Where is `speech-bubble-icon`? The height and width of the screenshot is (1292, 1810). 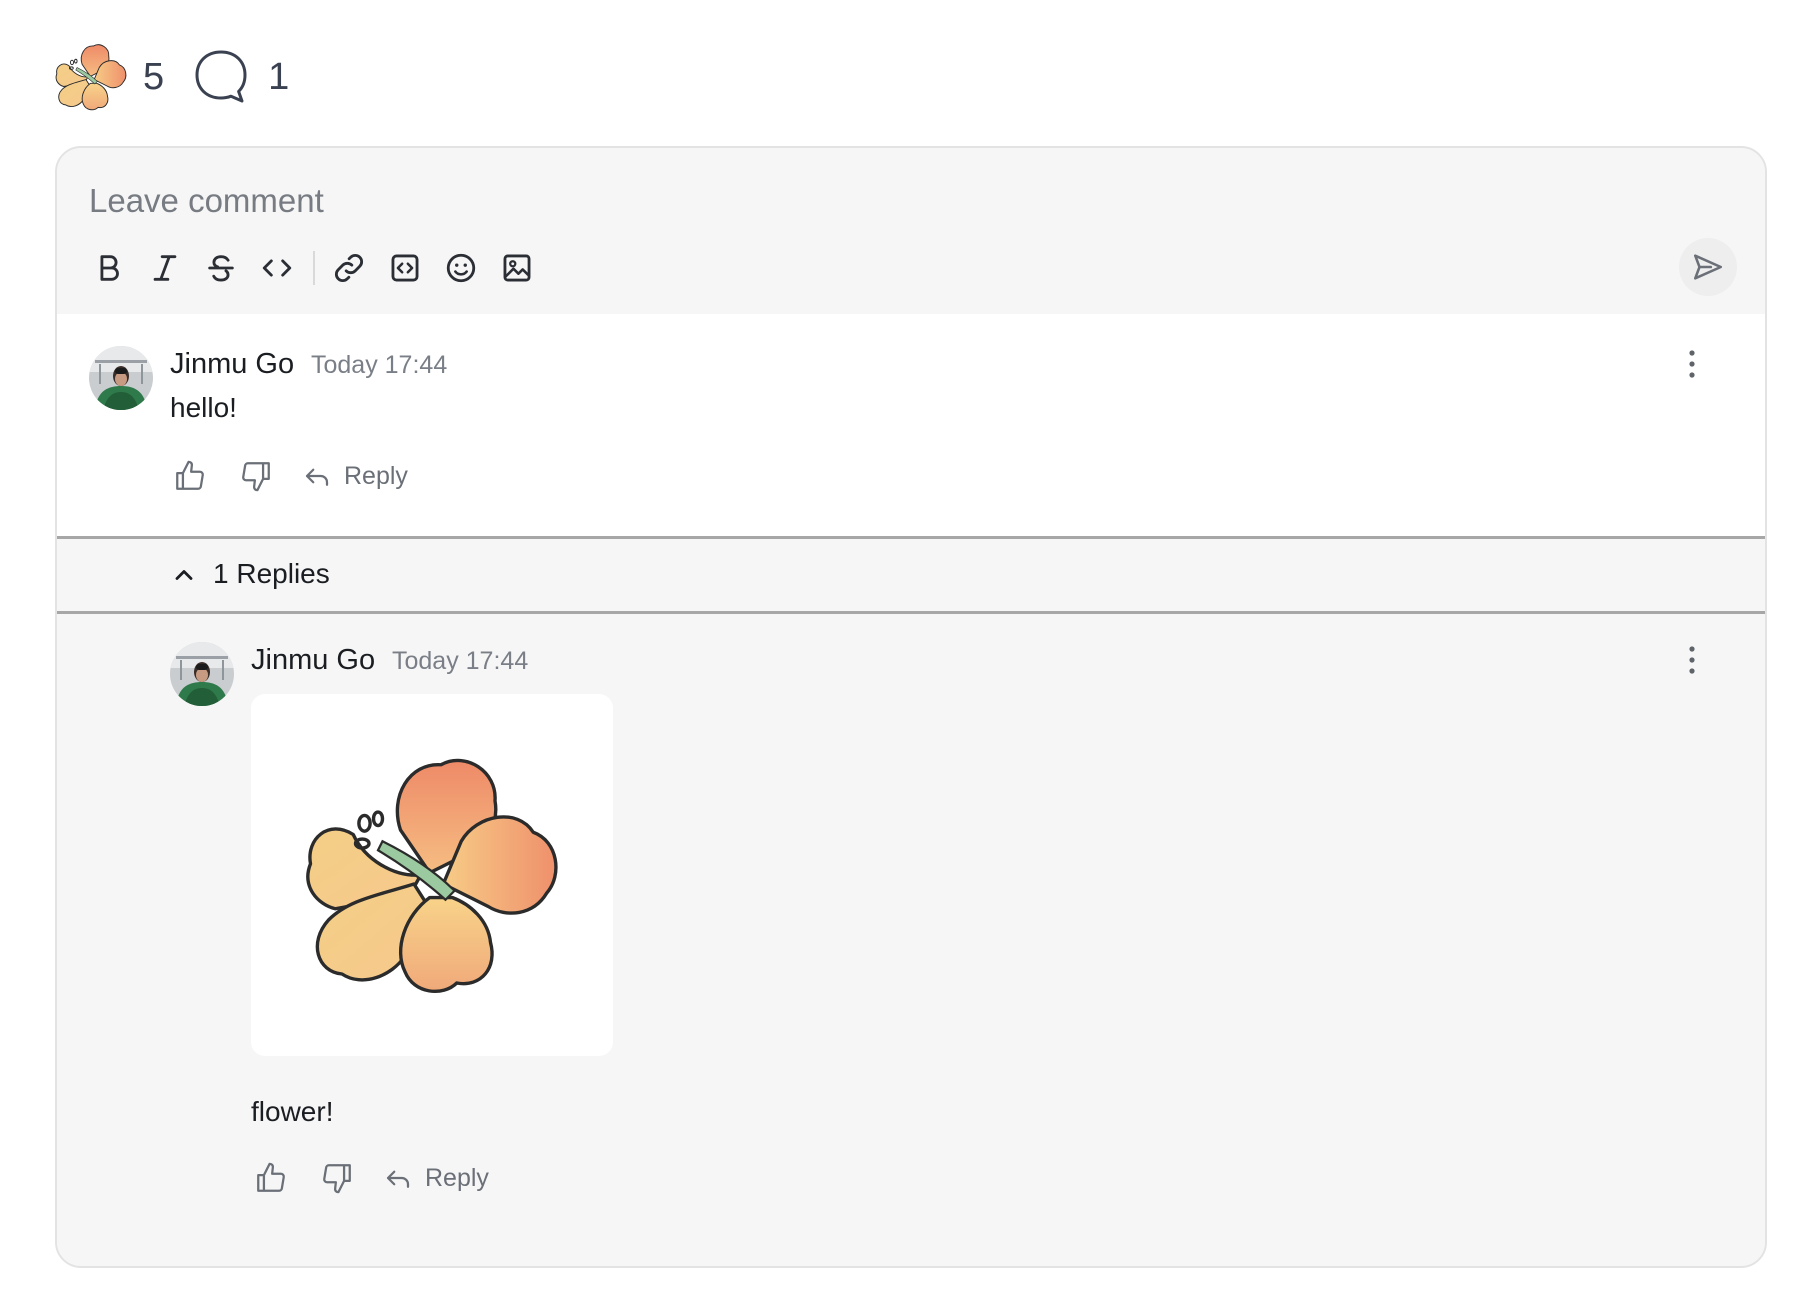
speech-bubble-icon is located at coordinates (221, 77).